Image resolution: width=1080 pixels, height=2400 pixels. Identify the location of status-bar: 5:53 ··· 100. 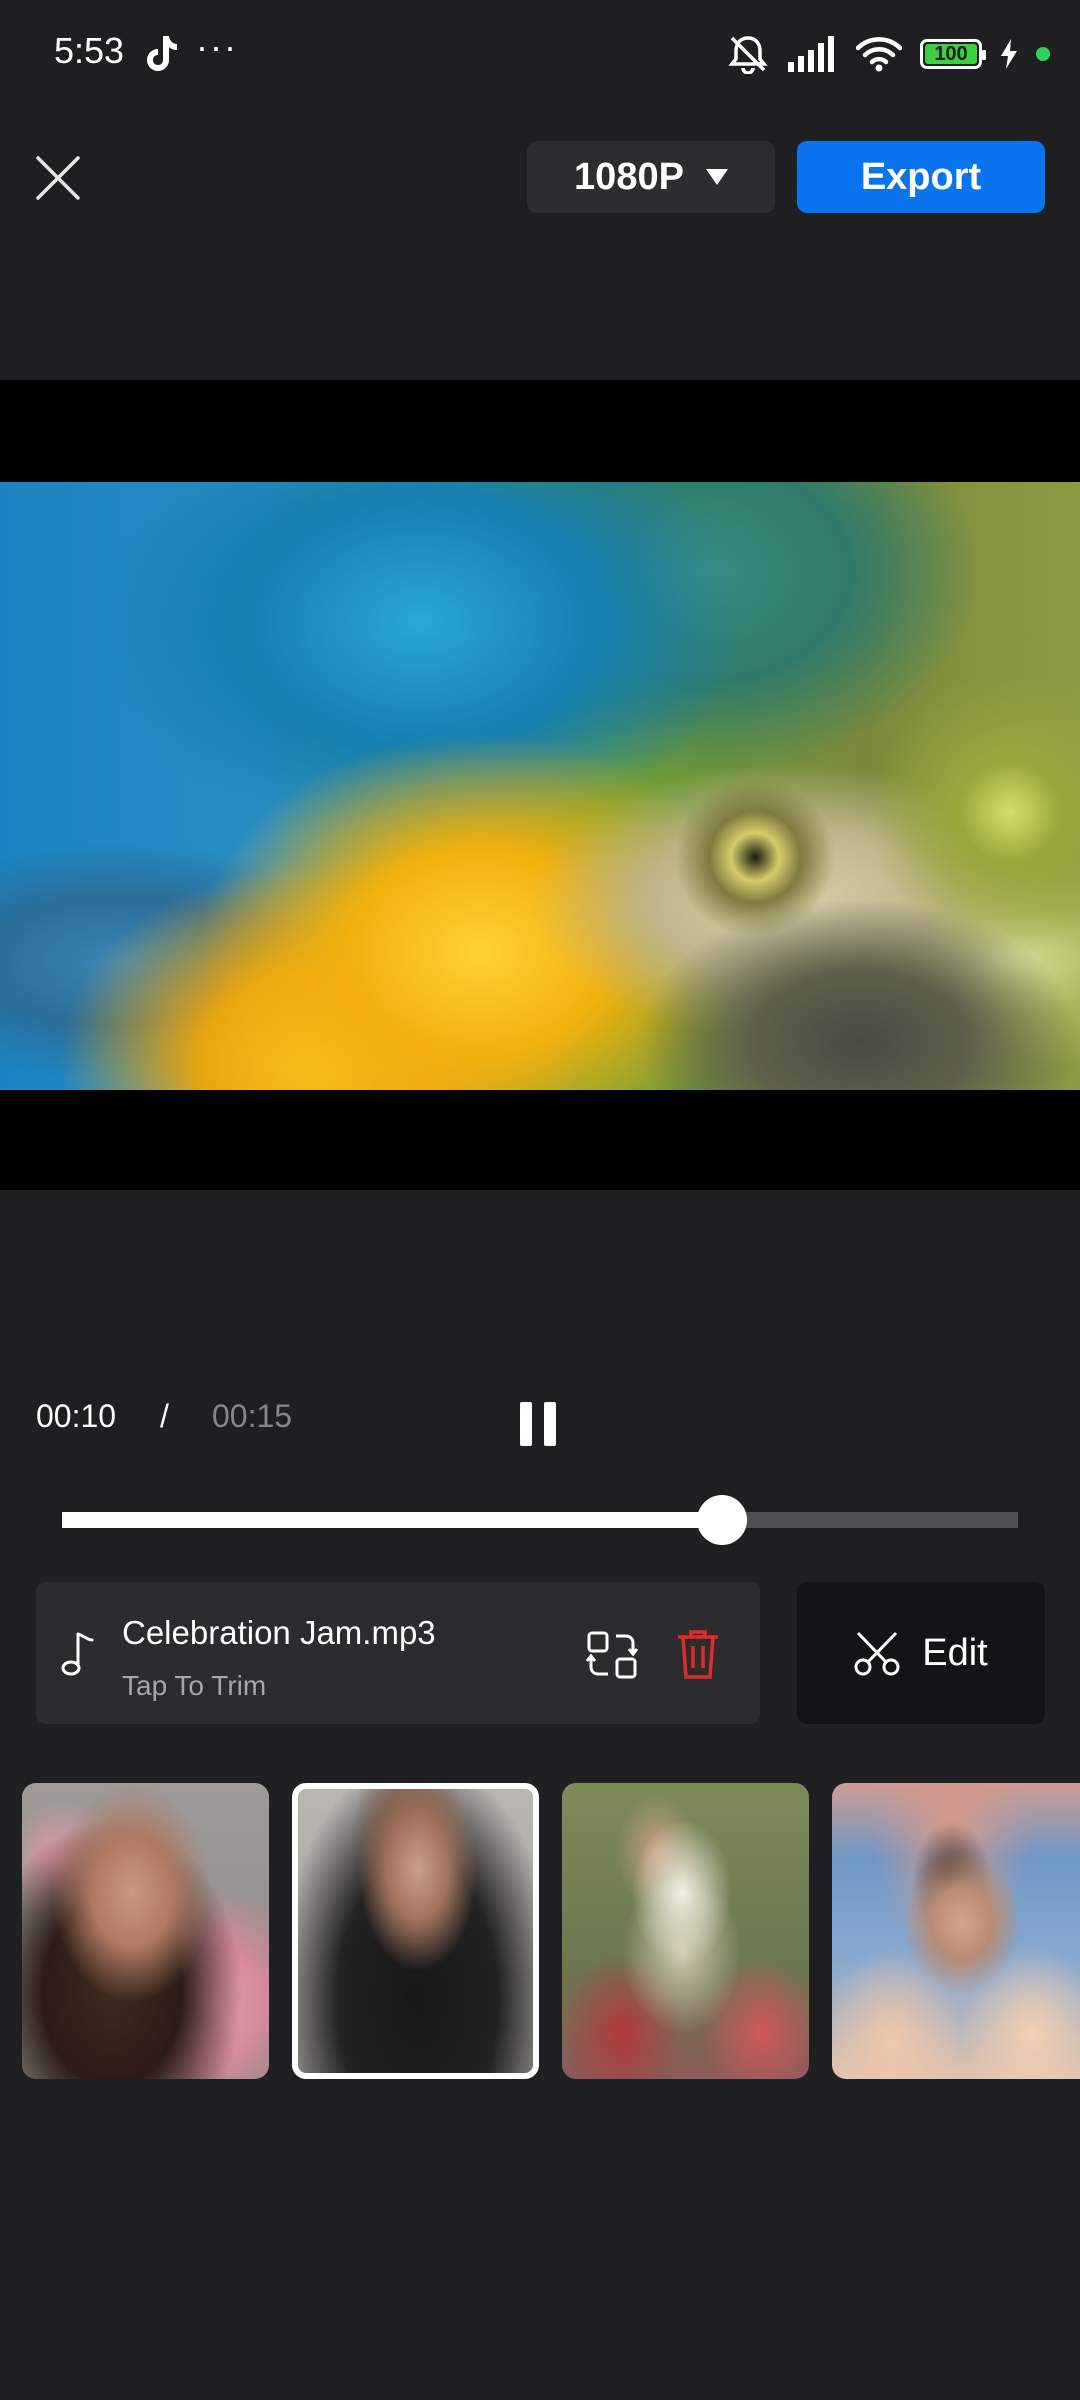
(540, 55).